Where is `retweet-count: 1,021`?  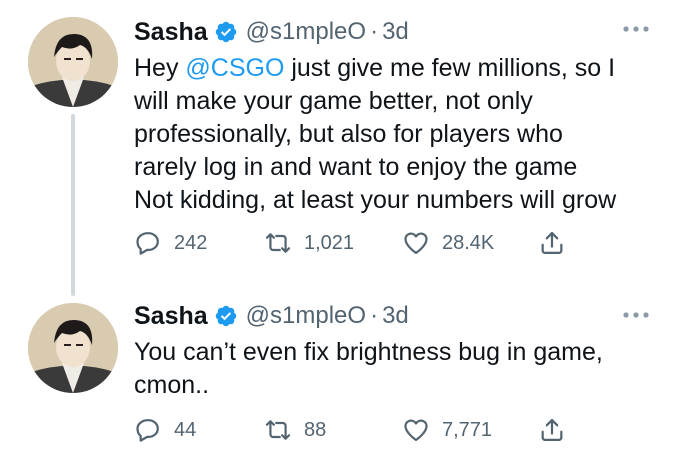 retweet-count: 1,021 is located at coordinates (329, 242).